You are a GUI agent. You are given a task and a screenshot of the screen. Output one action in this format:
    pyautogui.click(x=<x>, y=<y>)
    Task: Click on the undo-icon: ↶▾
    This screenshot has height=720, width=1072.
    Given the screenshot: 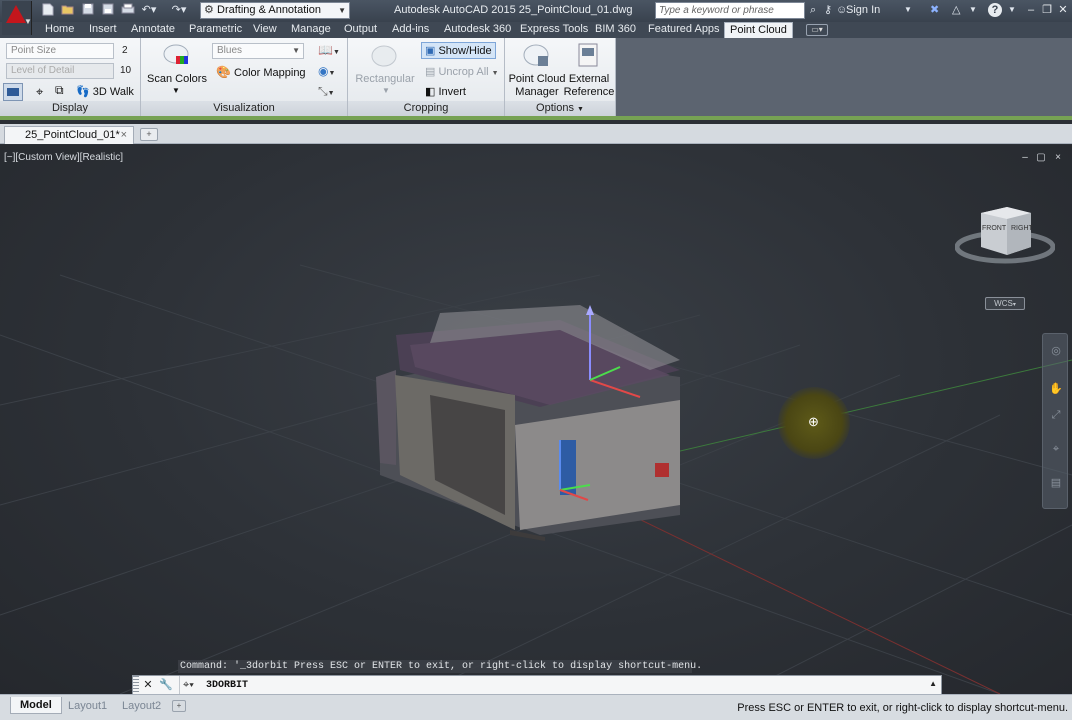 What is the action you would take?
    pyautogui.click(x=149, y=10)
    